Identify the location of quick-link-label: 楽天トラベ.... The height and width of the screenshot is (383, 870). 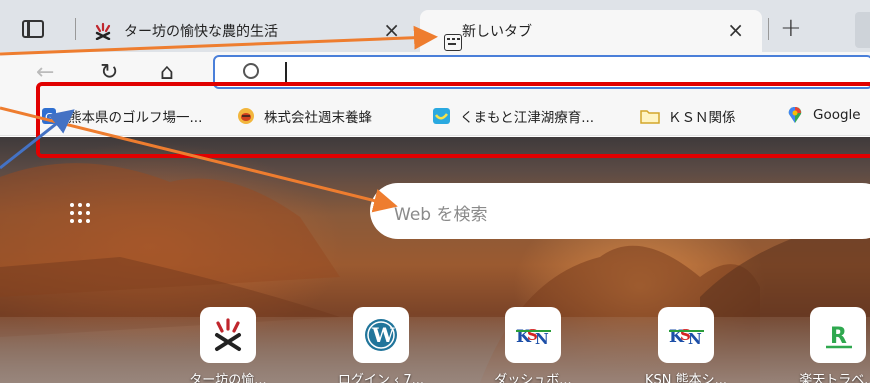
(834, 378).